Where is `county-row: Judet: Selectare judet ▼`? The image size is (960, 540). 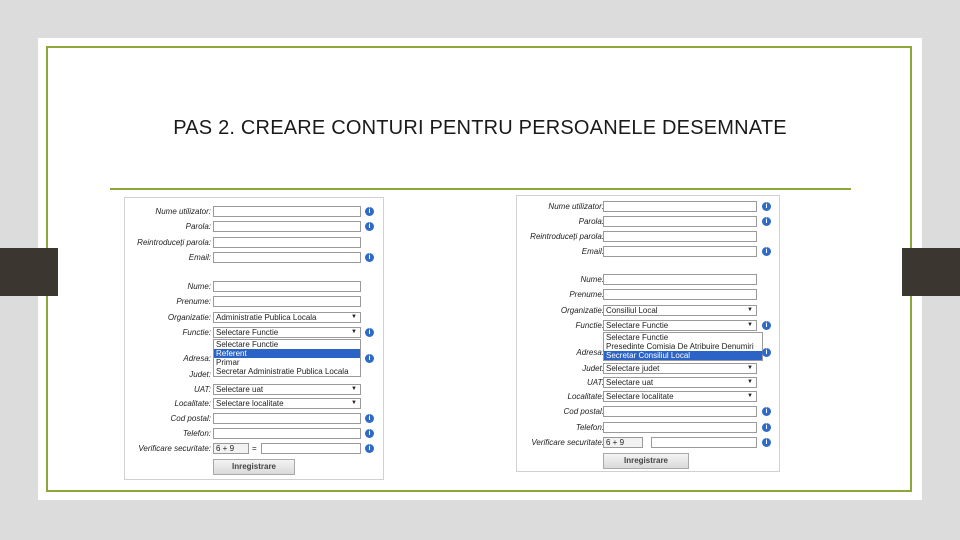 county-row: Judet: Selectare judet ▼ is located at coordinates (648, 369).